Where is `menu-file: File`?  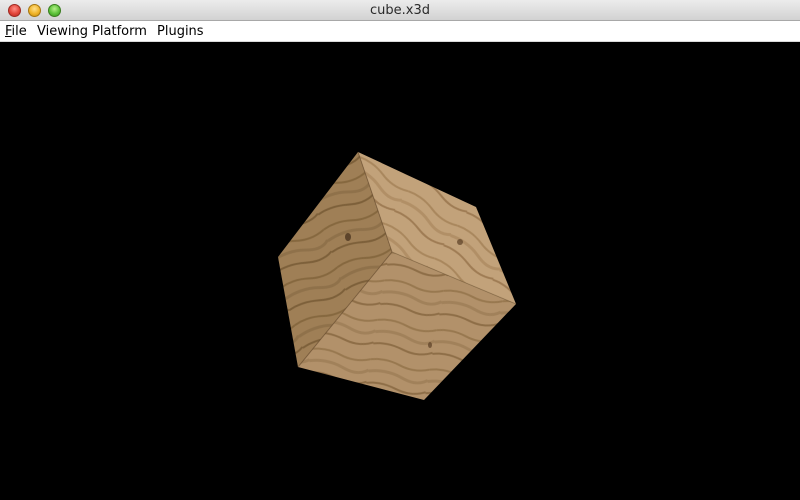
menu-file: File is located at coordinates (16, 31).